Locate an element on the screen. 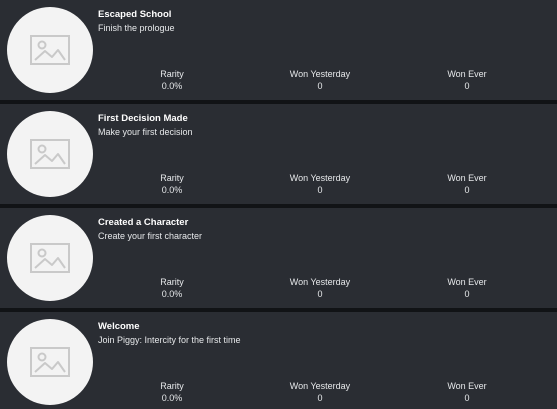 This screenshot has width=557, height=409. badge-title: Welcome is located at coordinates (119, 326).